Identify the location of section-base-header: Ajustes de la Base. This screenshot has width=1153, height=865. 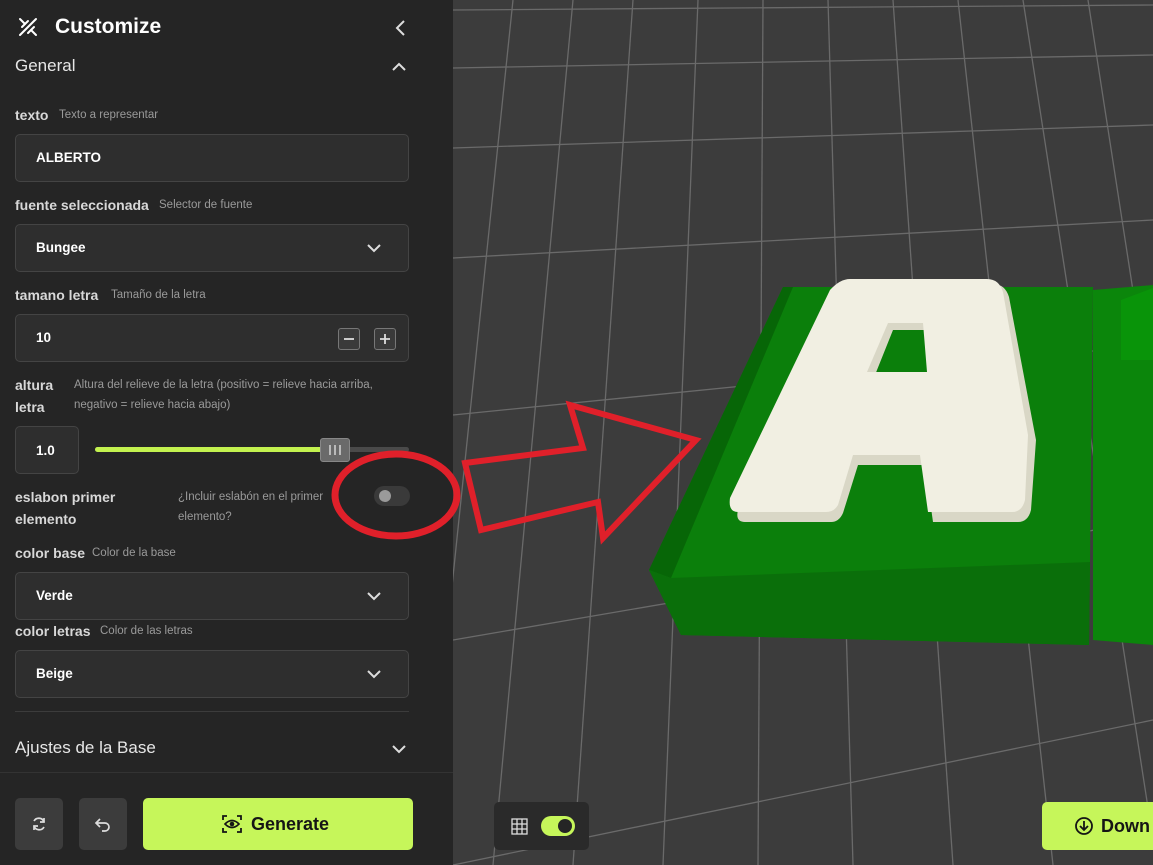
(226, 750).